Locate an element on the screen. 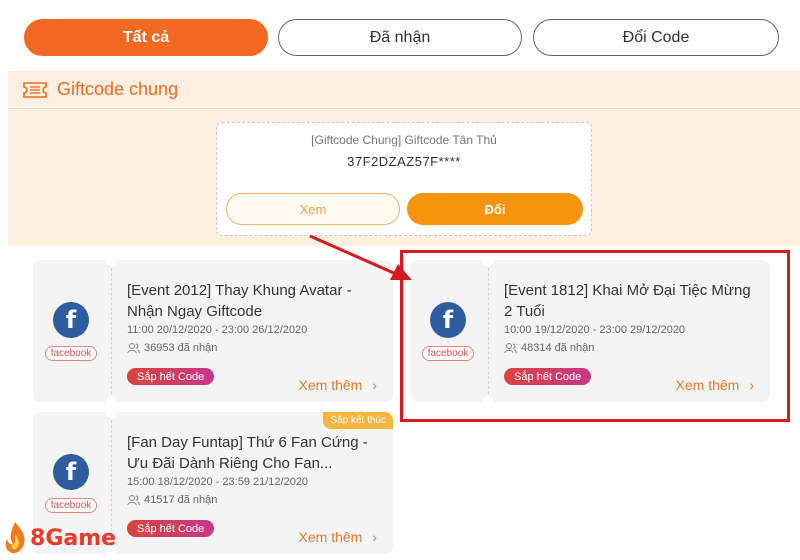 The width and height of the screenshot is (800, 560). tab-bar: Tất cả Đã nhận Đổi Code is located at coordinates (401, 37).